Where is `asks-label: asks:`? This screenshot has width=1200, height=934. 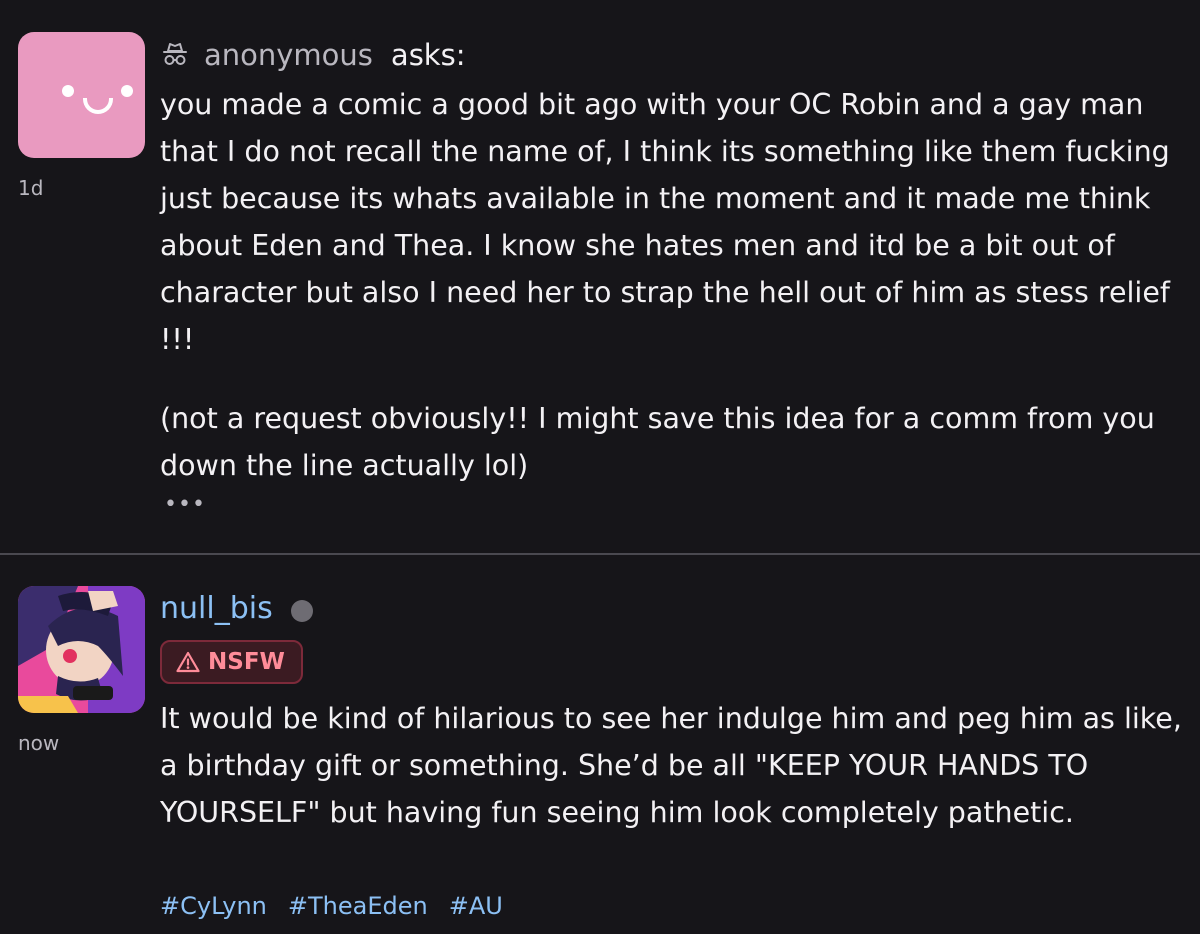 asks-label: asks: is located at coordinates (428, 55).